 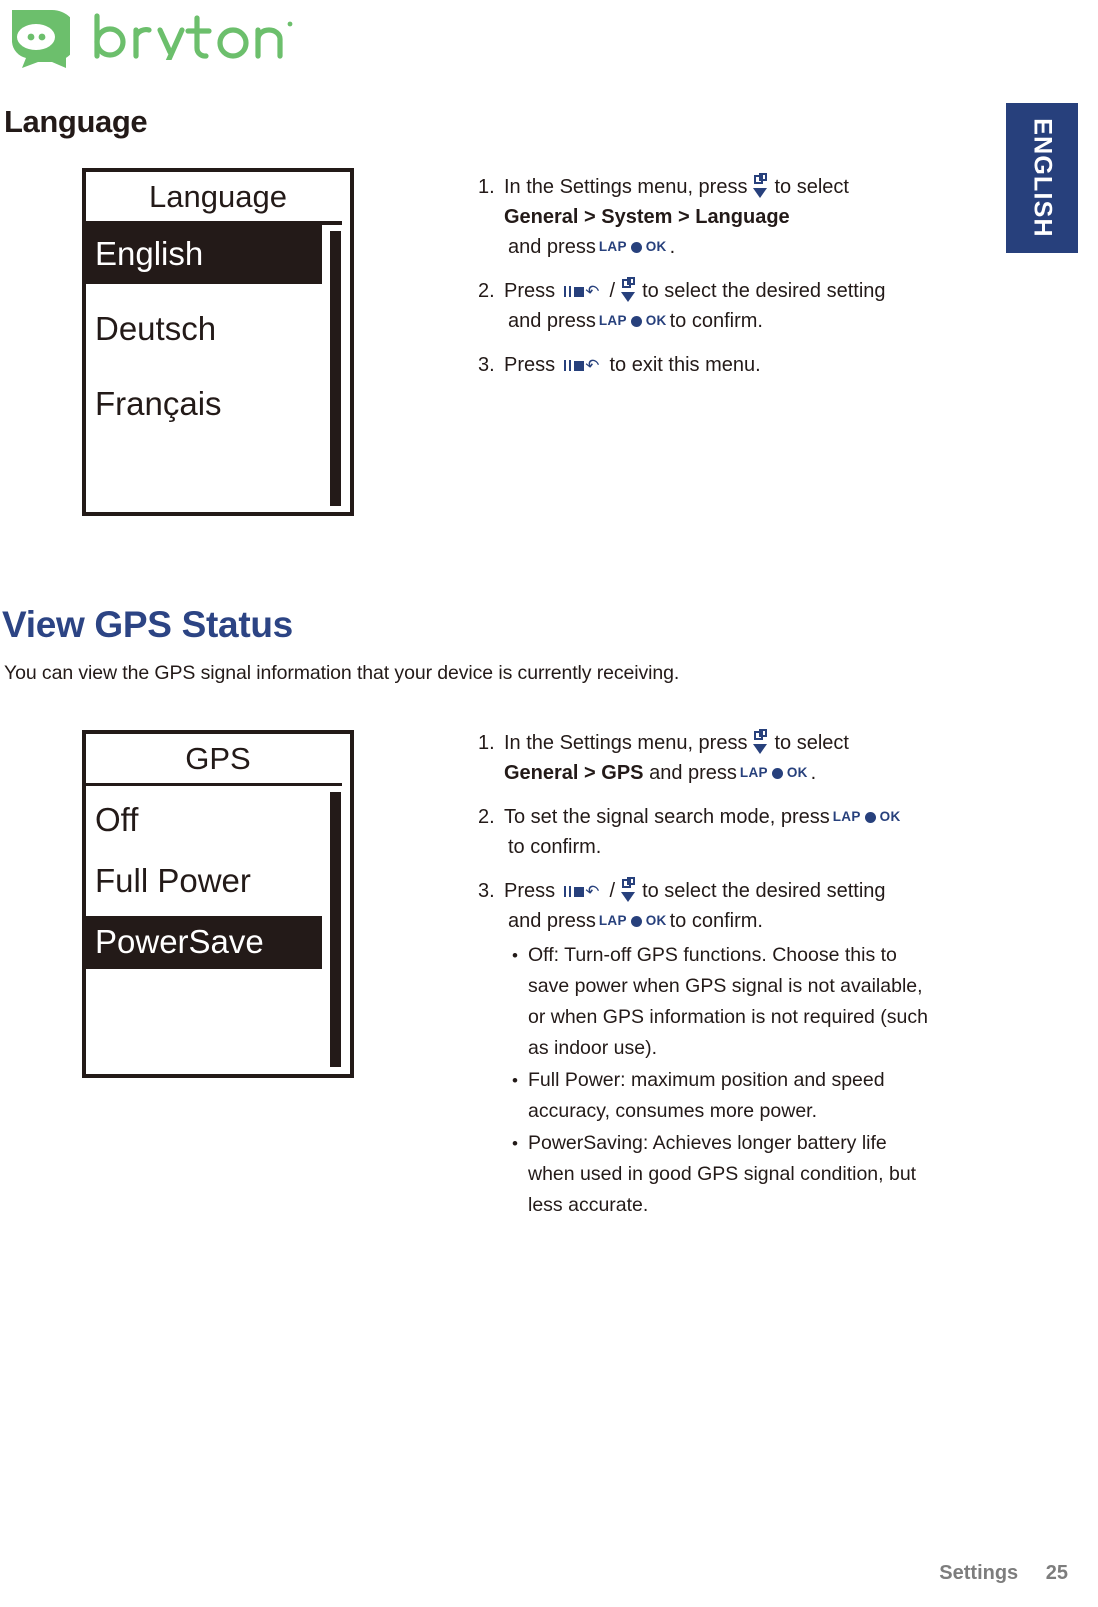 What do you see at coordinates (218, 196) in the screenshot?
I see `device-screen-title-language: Language` at bounding box center [218, 196].